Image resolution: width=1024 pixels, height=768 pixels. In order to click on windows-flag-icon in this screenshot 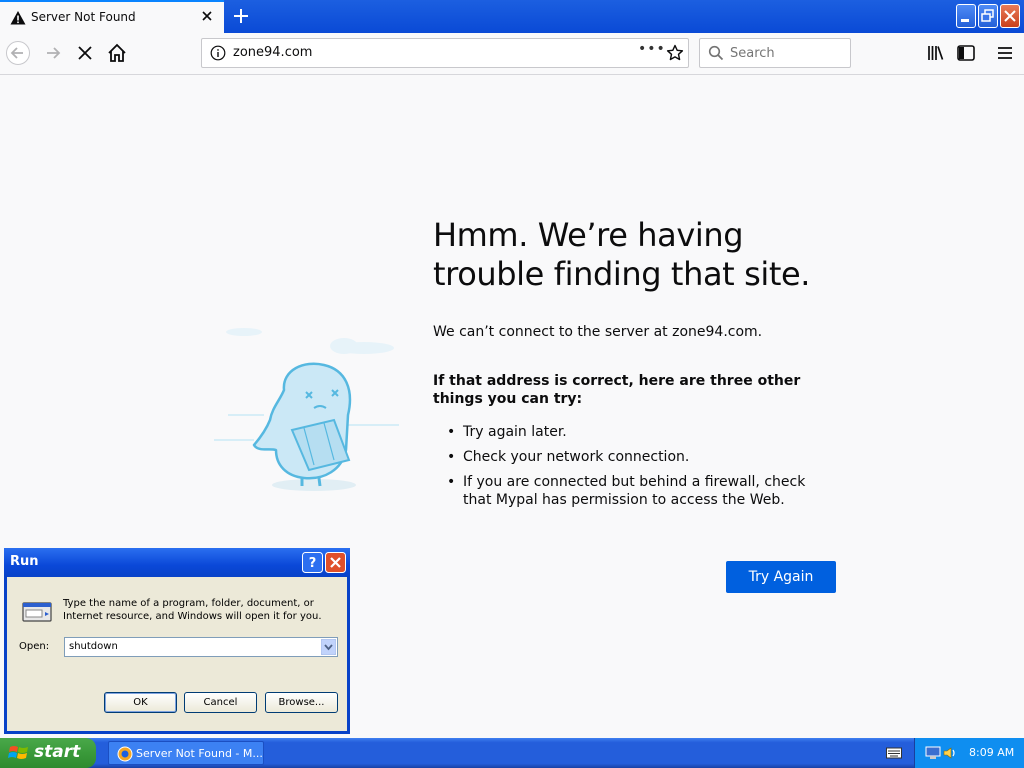, I will do `click(18, 752)`.